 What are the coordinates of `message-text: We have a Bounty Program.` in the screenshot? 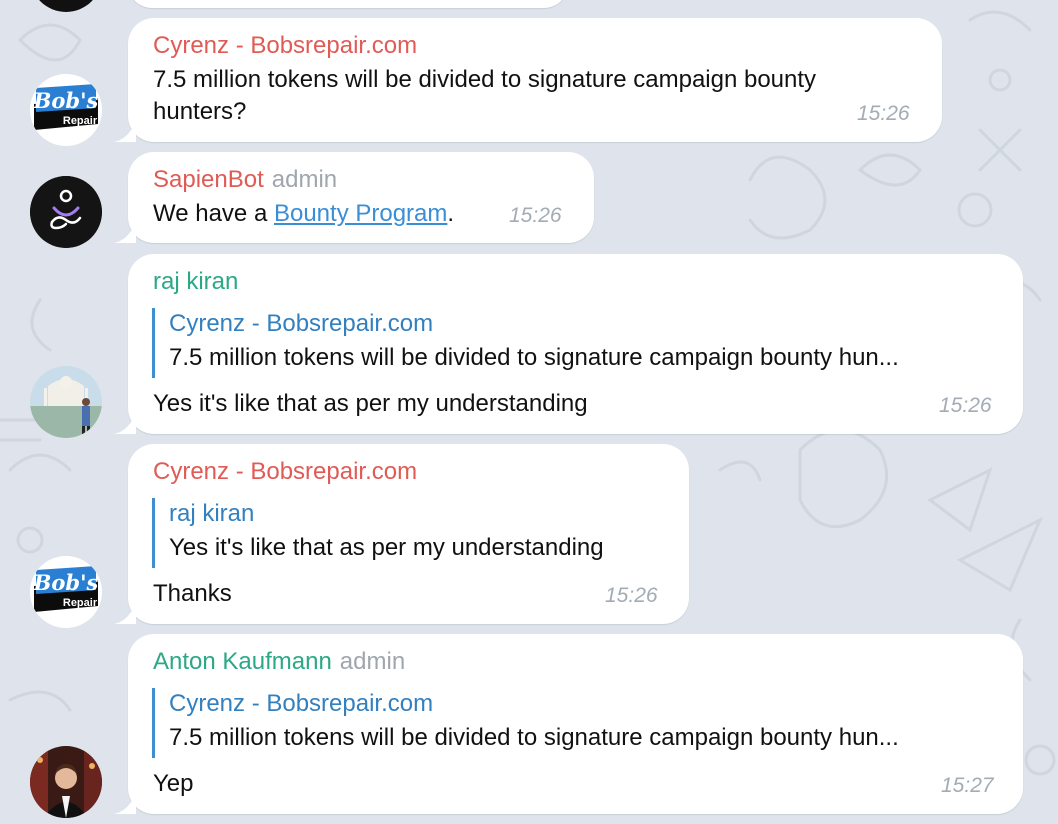 It's located at (304, 213).